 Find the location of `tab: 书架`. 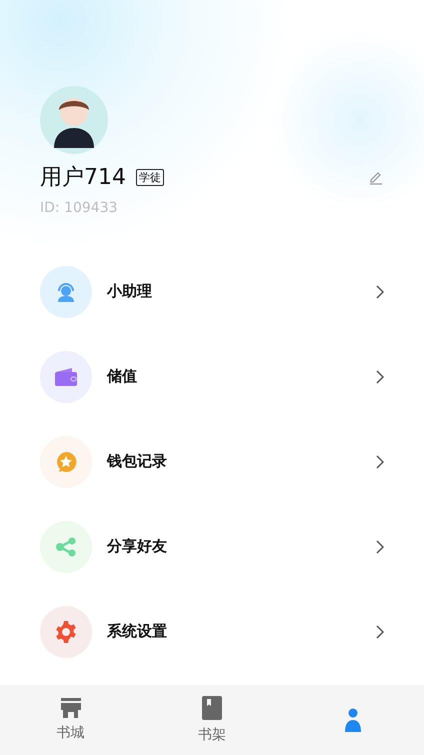

tab: 书架 is located at coordinates (212, 720).